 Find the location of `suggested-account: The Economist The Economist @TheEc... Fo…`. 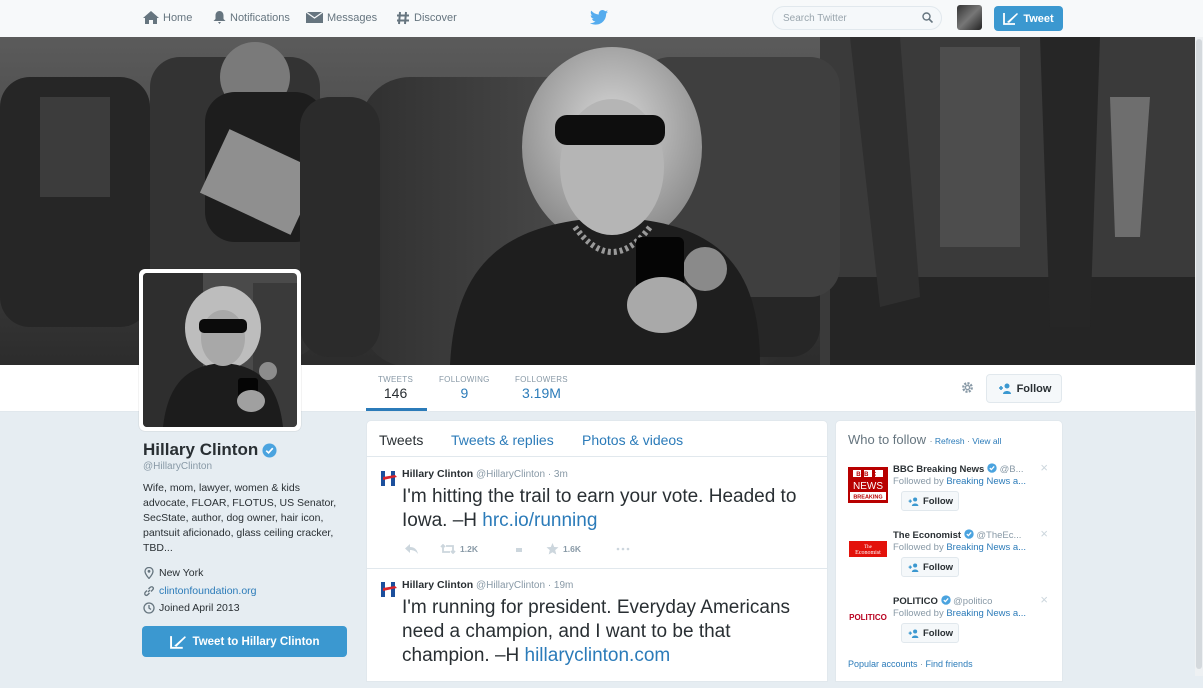

suggested-account: The Economist The Economist @TheEc... Fo… is located at coordinates (951, 558).